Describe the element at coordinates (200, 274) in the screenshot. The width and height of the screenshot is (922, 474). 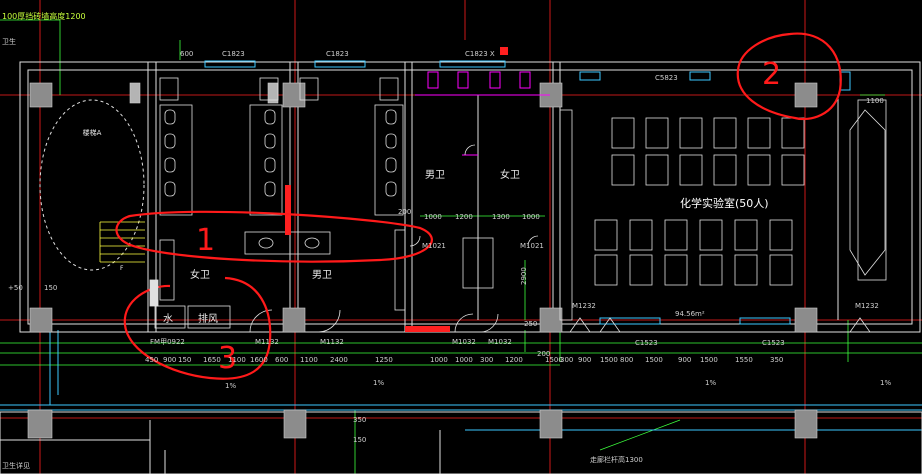
I see `room-female-wc-left: 女卫` at that location.